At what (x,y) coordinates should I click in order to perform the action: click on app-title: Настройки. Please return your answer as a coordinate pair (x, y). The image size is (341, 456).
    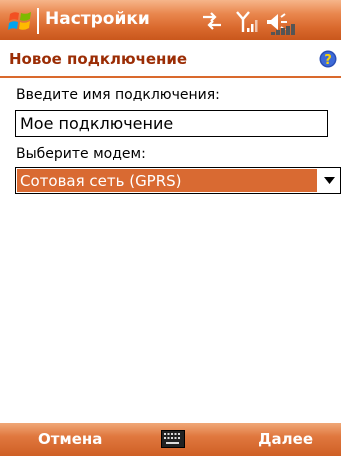
    Looking at the image, I should click on (97, 19).